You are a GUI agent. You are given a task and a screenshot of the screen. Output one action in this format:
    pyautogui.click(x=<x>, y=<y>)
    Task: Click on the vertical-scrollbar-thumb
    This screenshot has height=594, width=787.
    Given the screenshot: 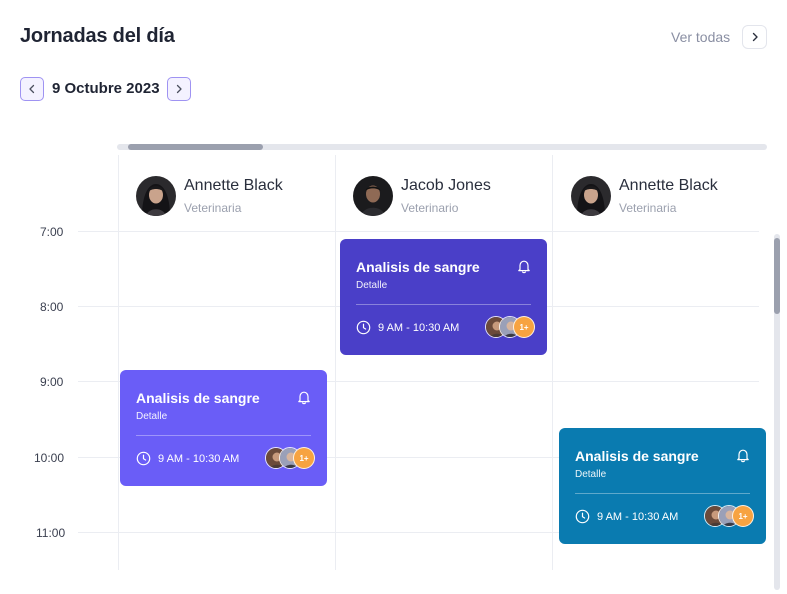 What is the action you would take?
    pyautogui.click(x=777, y=276)
    